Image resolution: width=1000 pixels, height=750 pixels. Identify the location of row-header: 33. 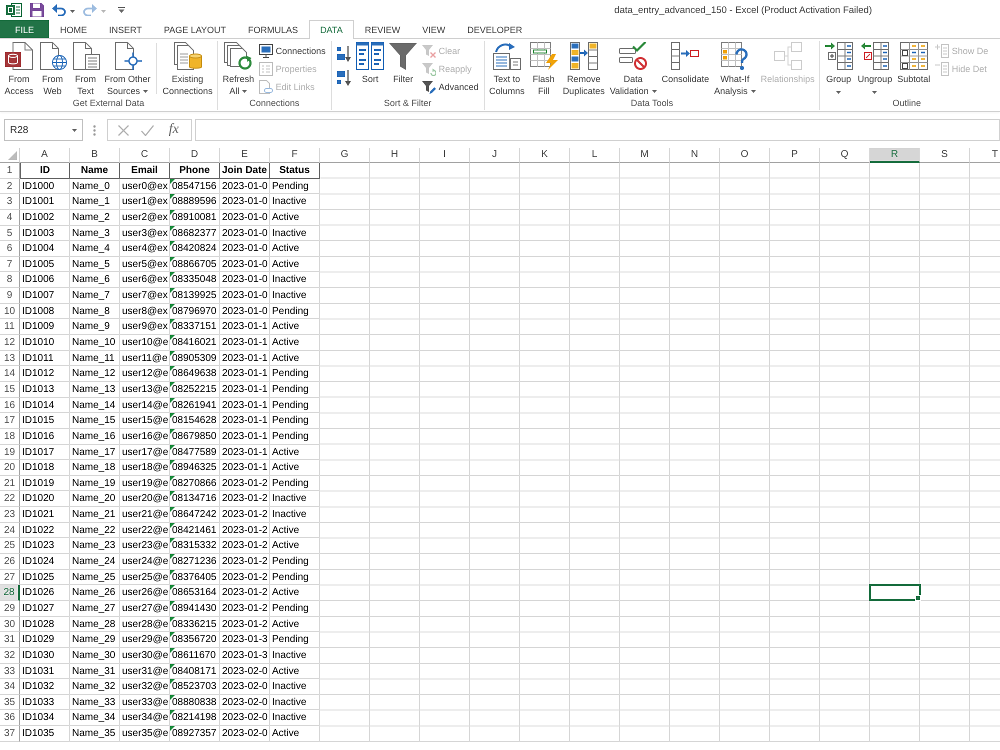
(10, 672).